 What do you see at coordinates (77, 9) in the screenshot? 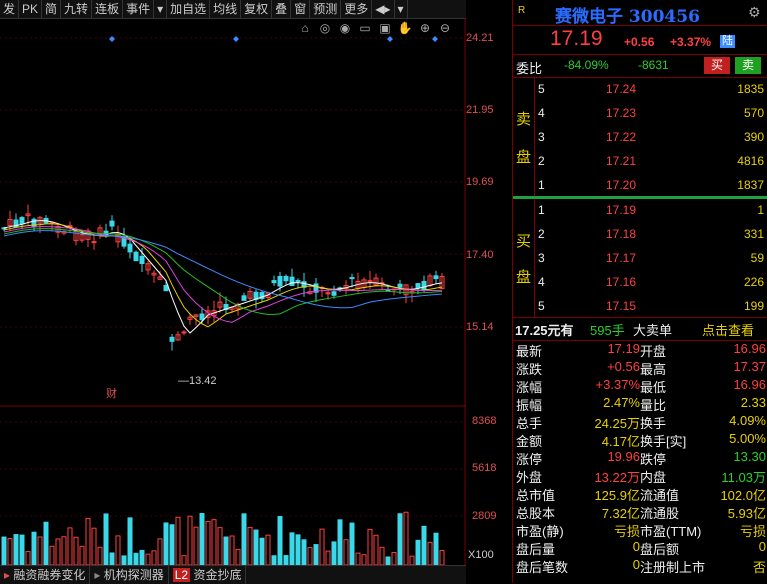
I see `toolbar-item-3: 九转` at bounding box center [77, 9].